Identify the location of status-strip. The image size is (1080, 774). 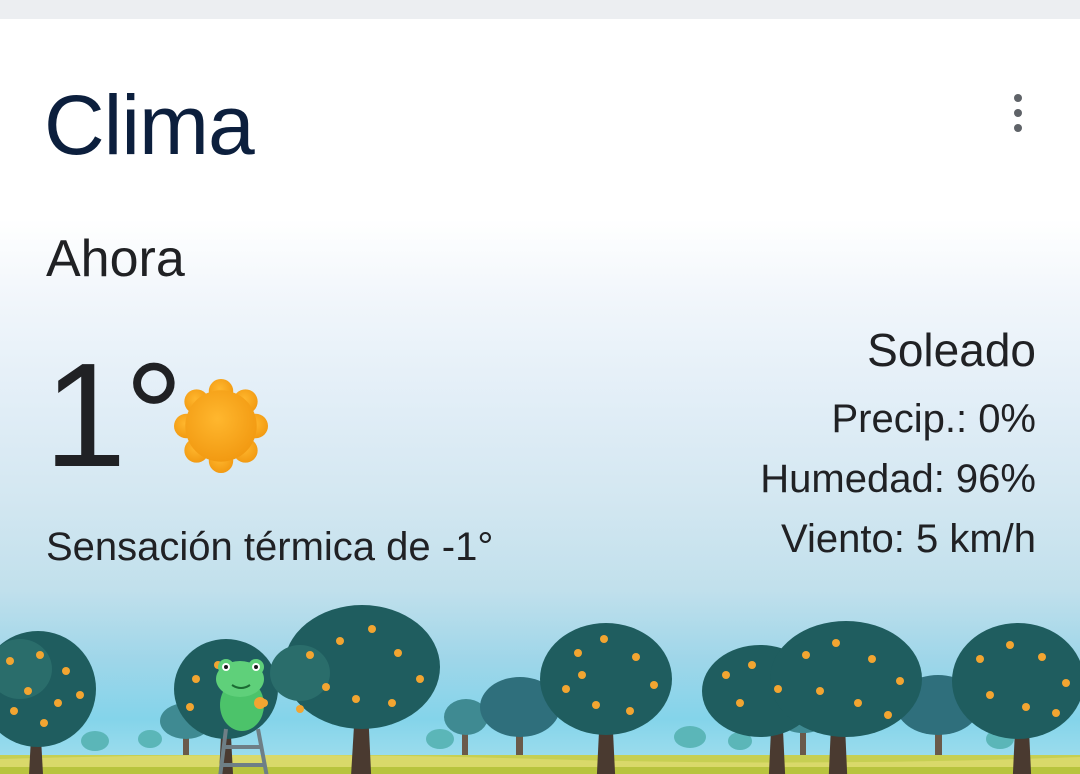
(540, 9).